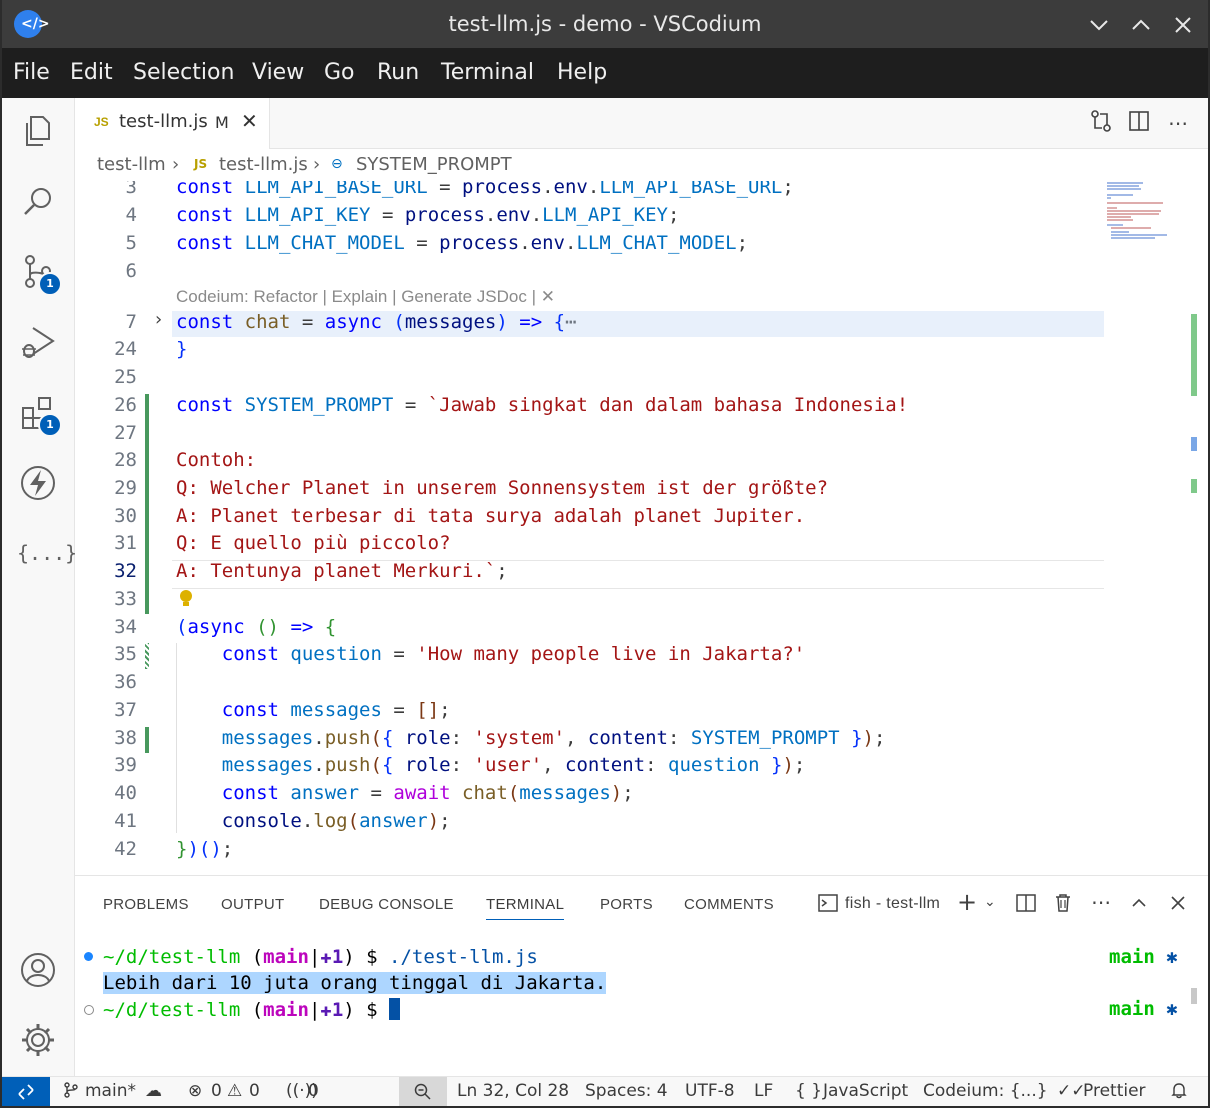 The width and height of the screenshot is (1210, 1108). What do you see at coordinates (729, 904) in the screenshot?
I see `tab-comments: COMMENTS` at bounding box center [729, 904].